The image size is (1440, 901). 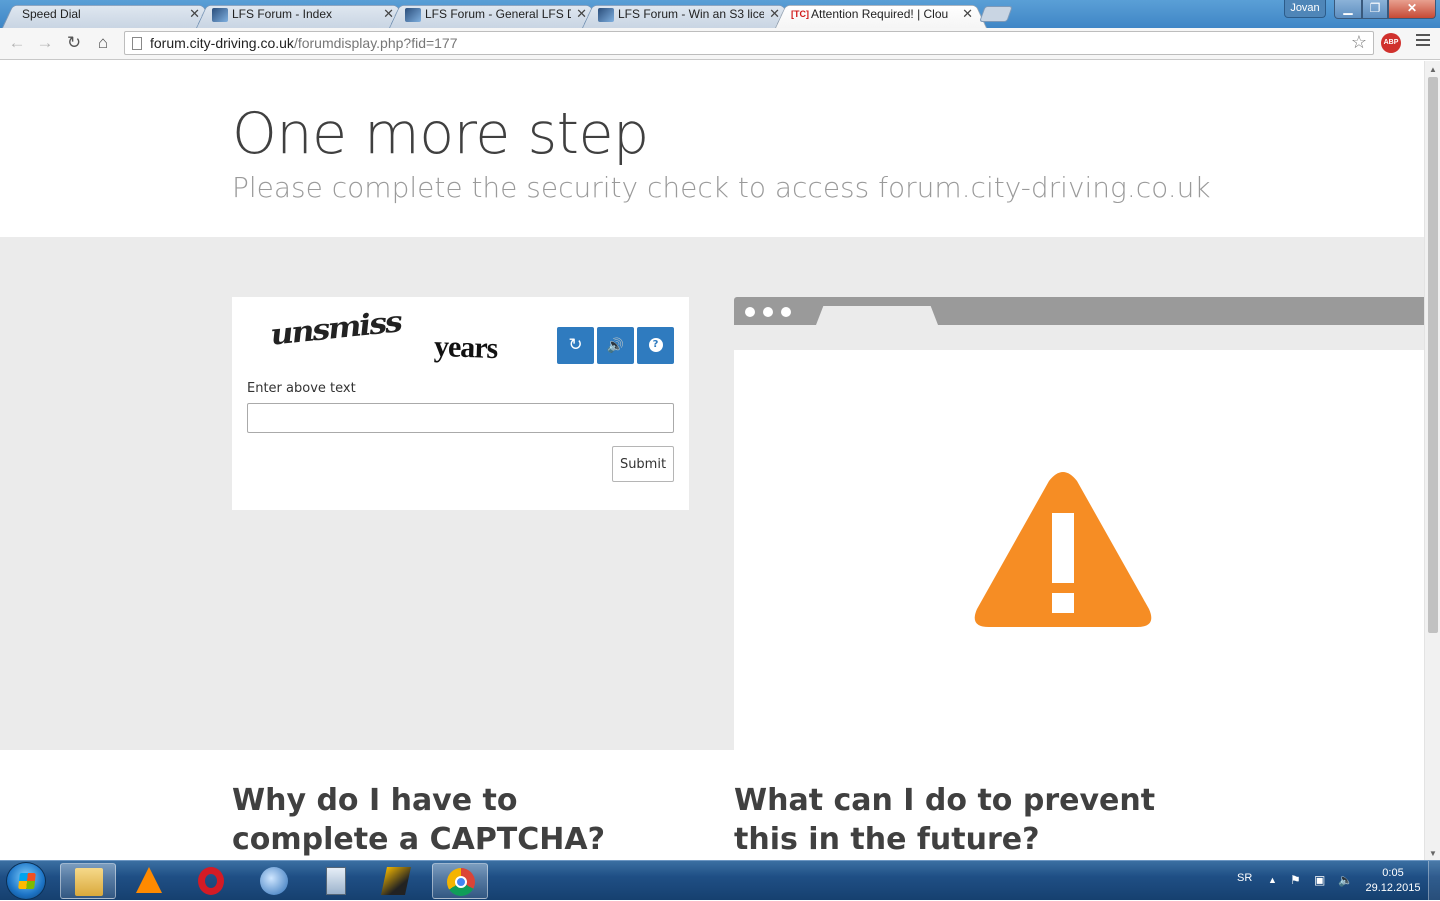 I want to click on home-button: ⌂, so click(x=103, y=43).